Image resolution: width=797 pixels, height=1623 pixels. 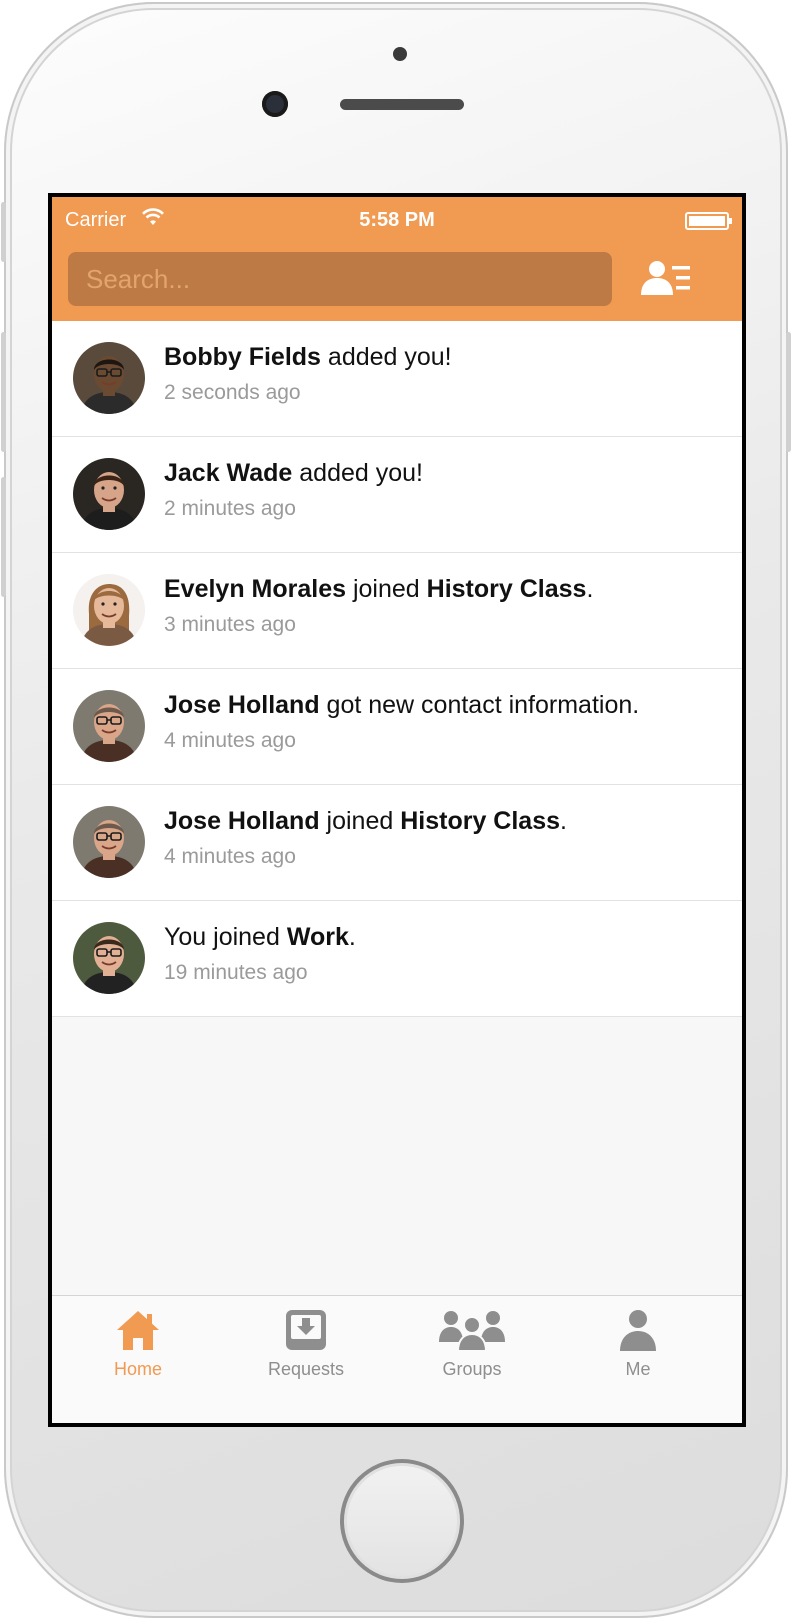 I want to click on search-input, so click(x=340, y=279).